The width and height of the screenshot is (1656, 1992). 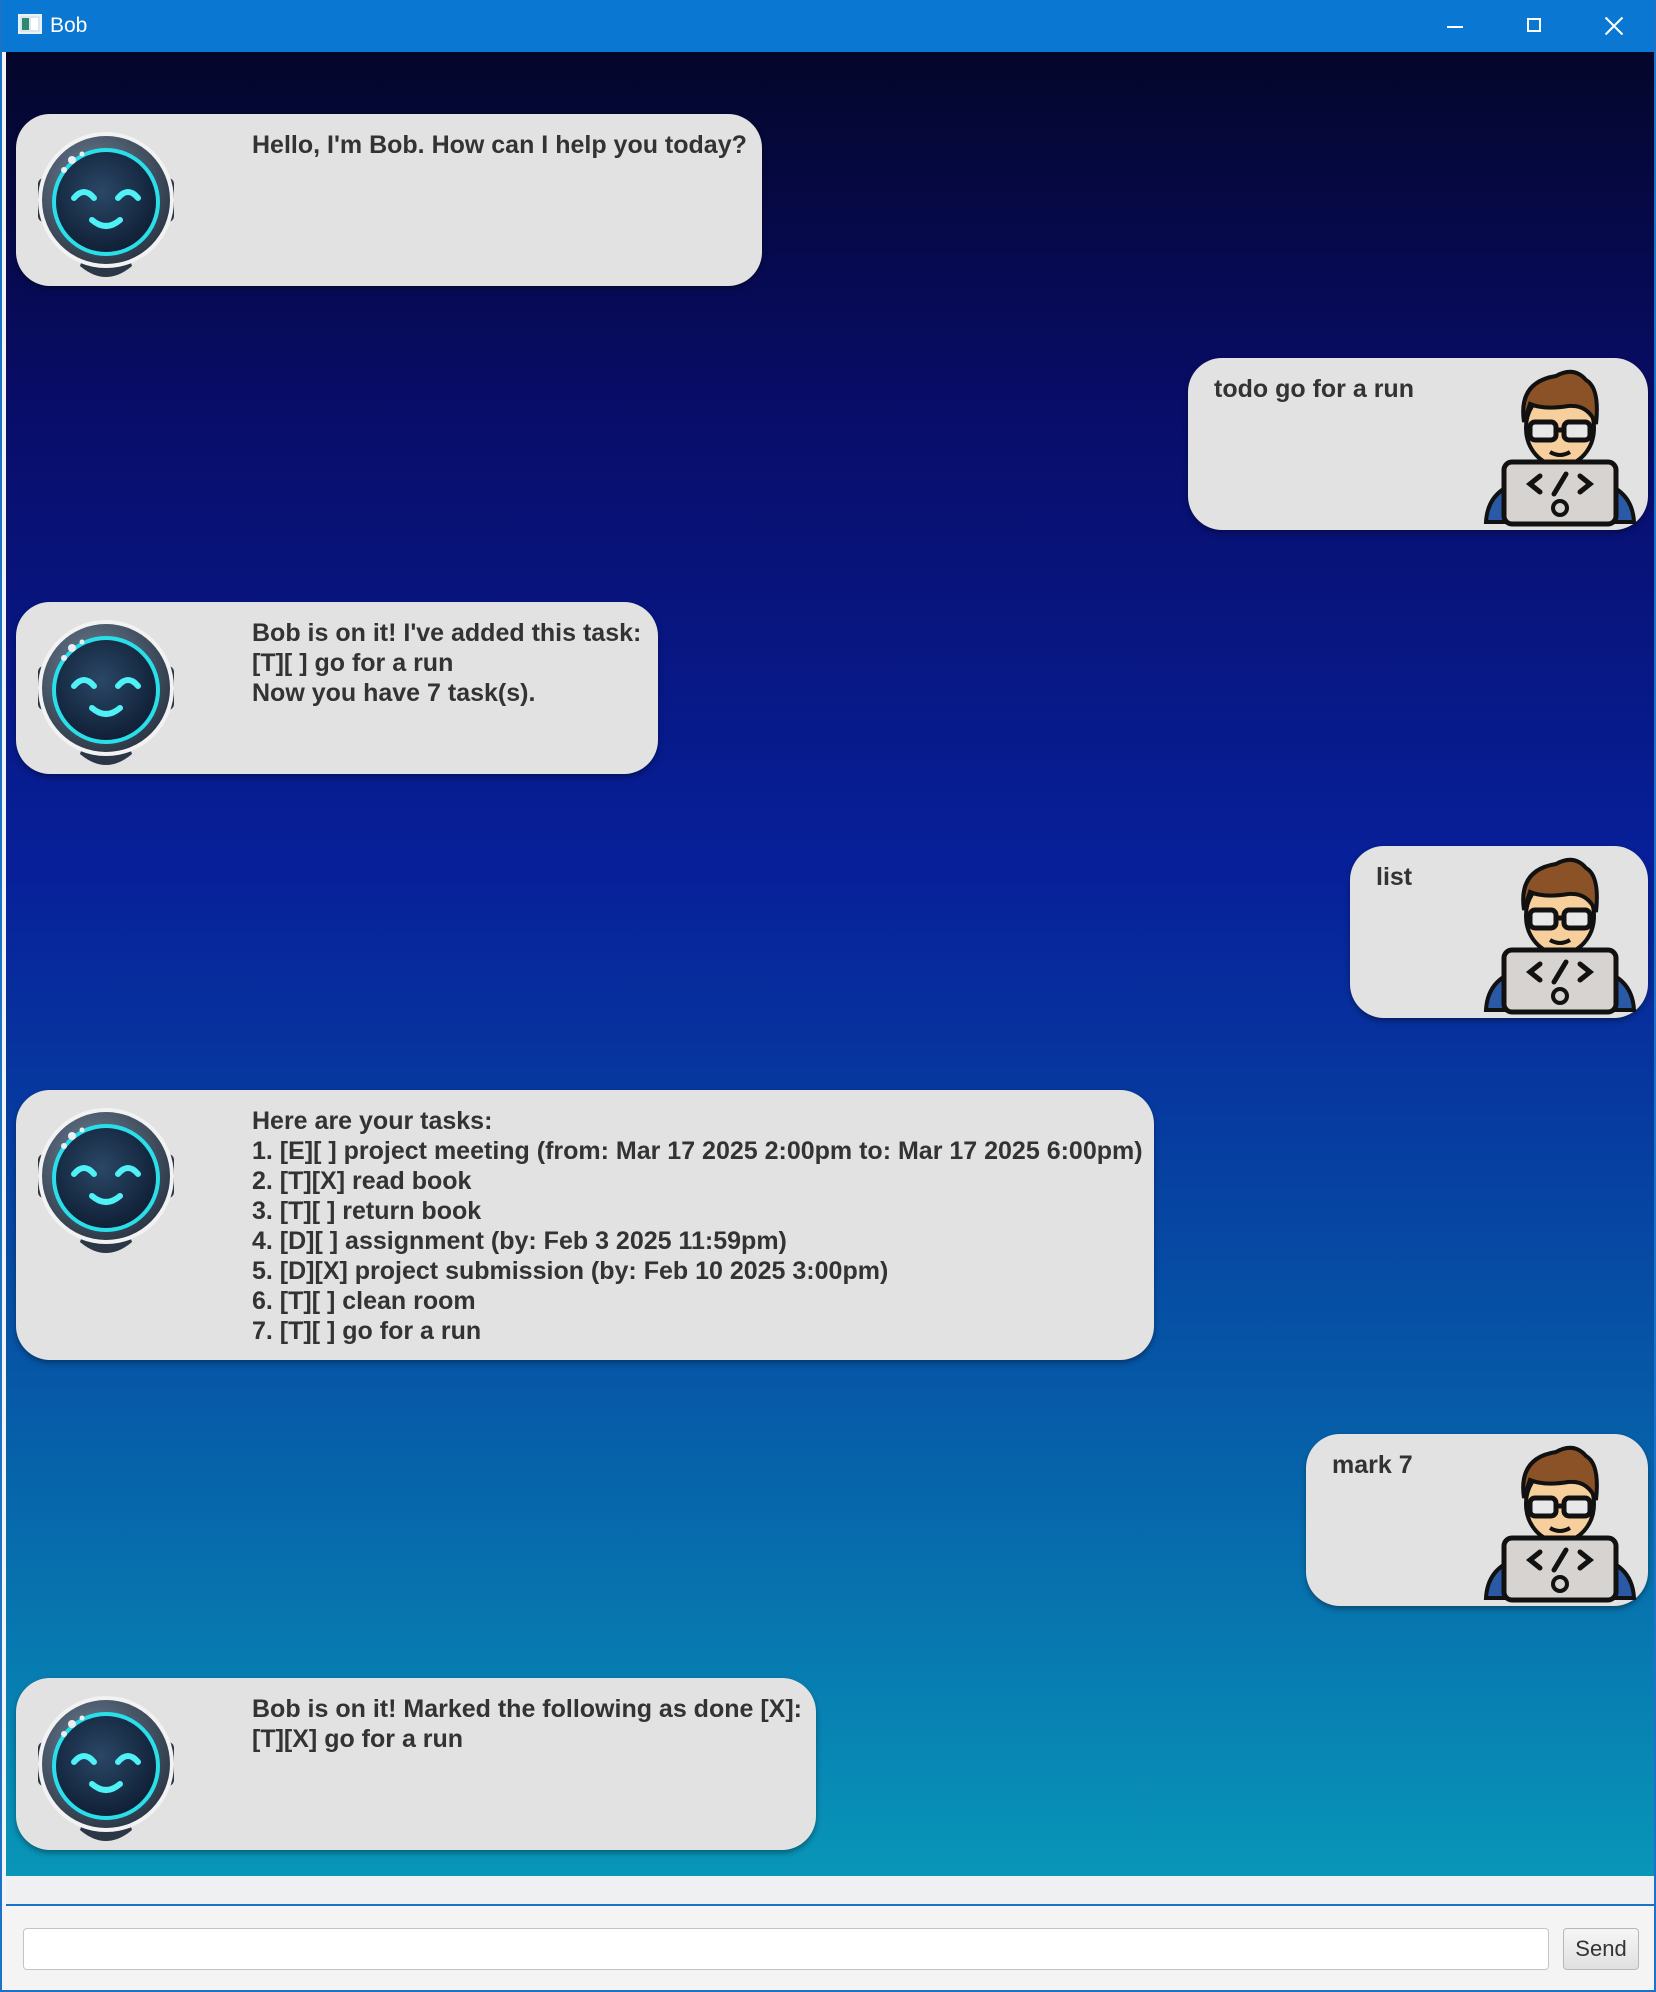 What do you see at coordinates (1601, 1949) in the screenshot?
I see `send-button: Send` at bounding box center [1601, 1949].